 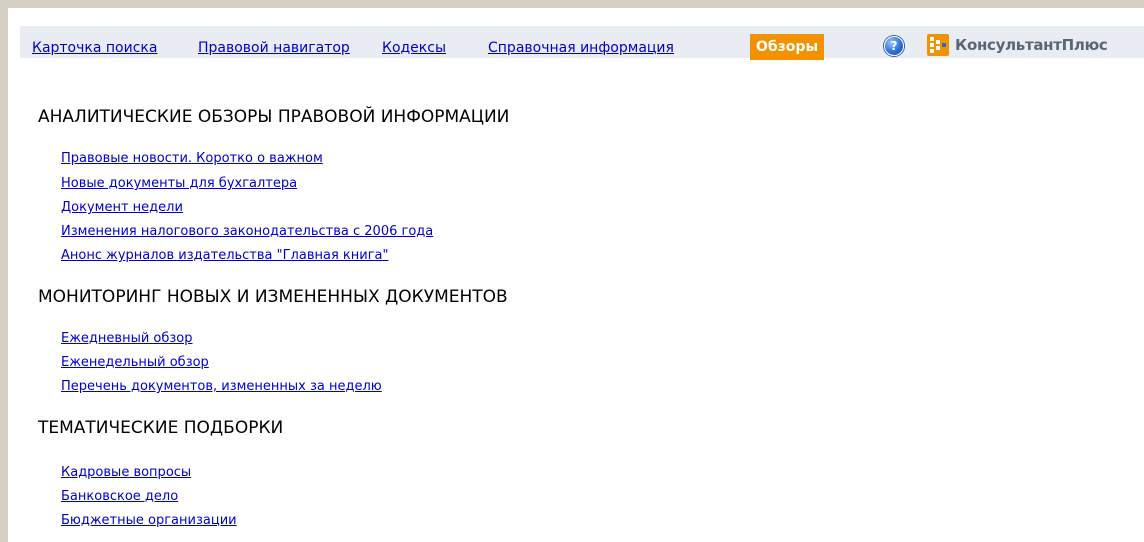 I want to click on nav-link-reference-info: Справочная информация, so click(x=581, y=48).